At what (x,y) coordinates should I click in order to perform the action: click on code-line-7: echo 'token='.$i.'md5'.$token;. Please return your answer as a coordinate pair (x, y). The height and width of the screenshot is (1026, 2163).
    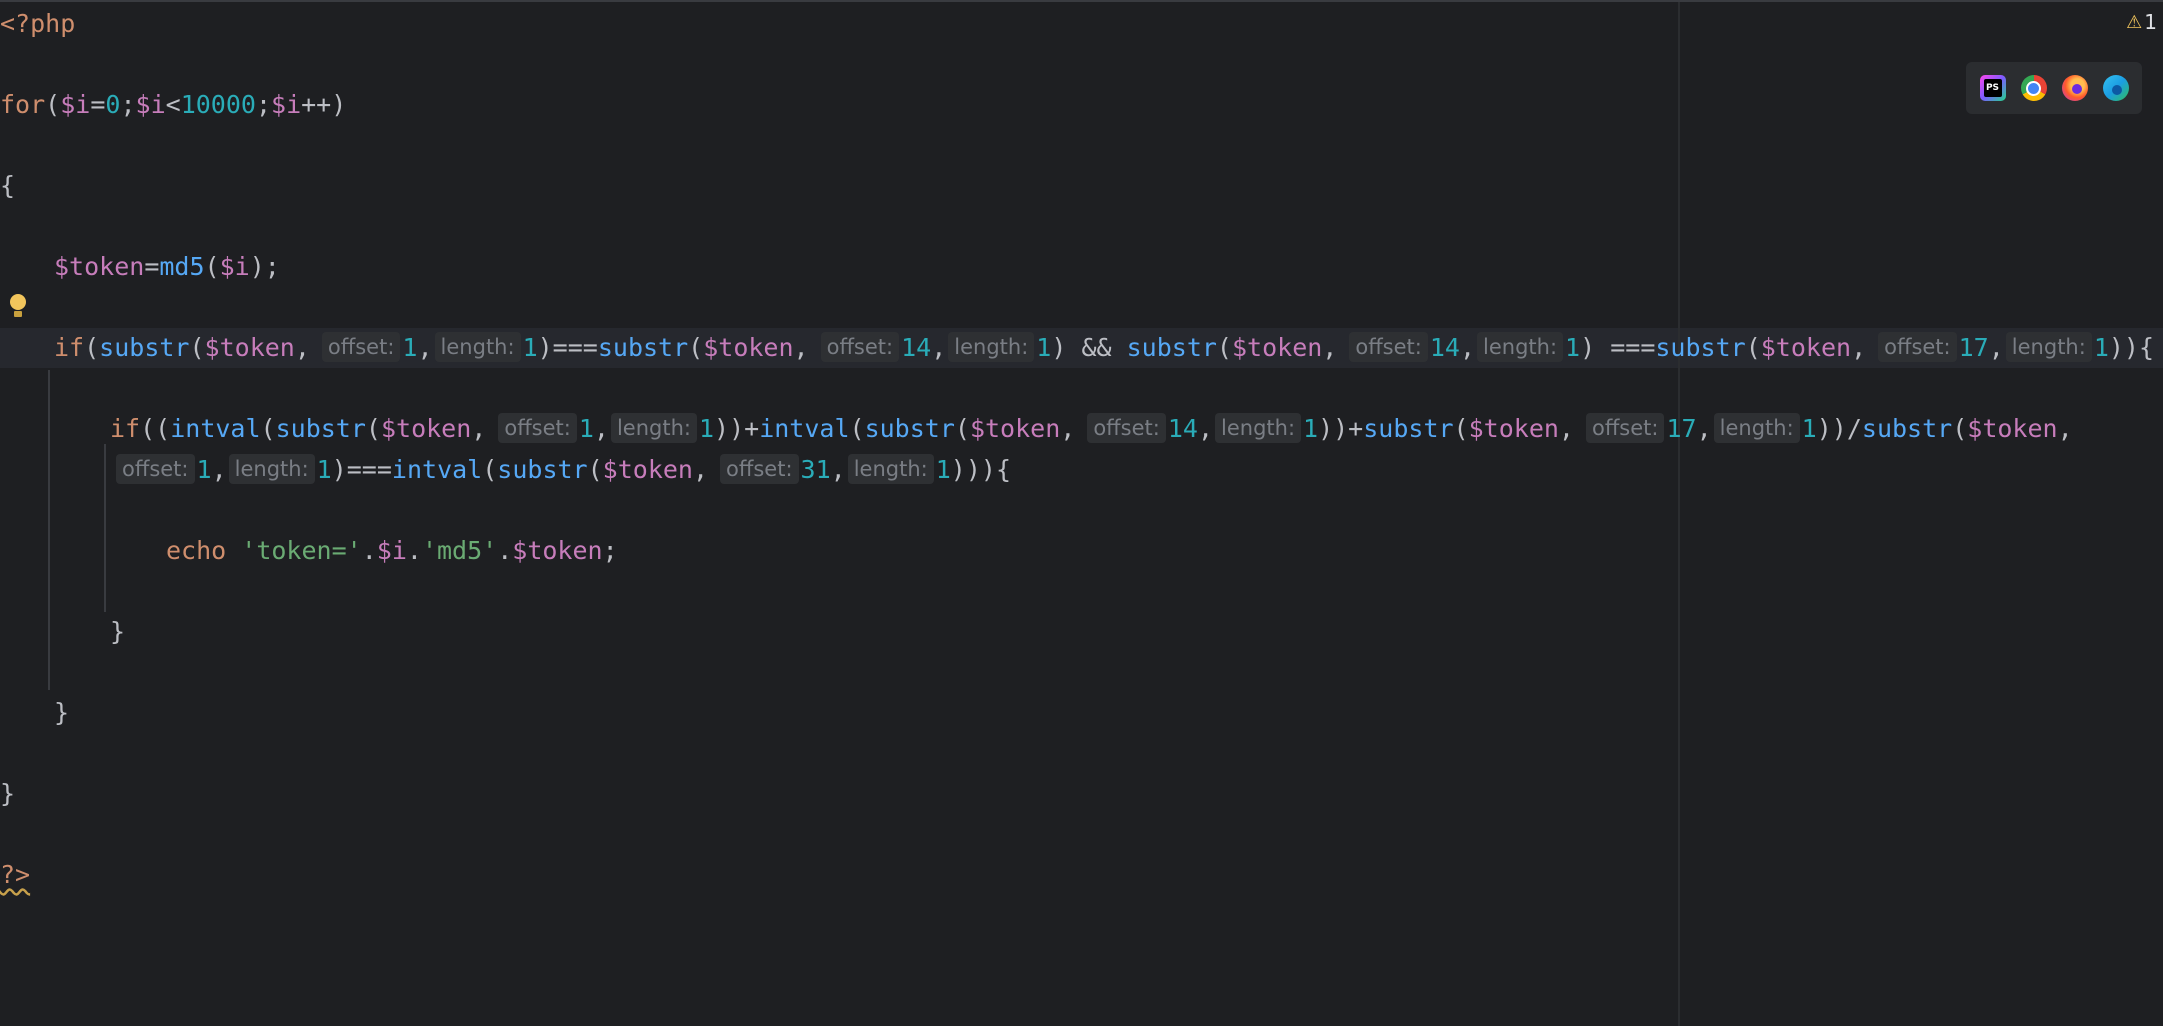
    Looking at the image, I should click on (392, 551).